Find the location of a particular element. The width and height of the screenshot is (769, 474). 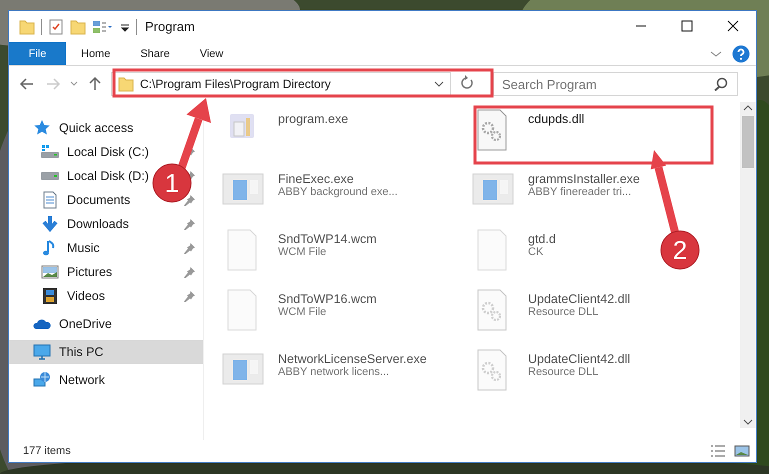

file-type: CK is located at coordinates (536, 252).